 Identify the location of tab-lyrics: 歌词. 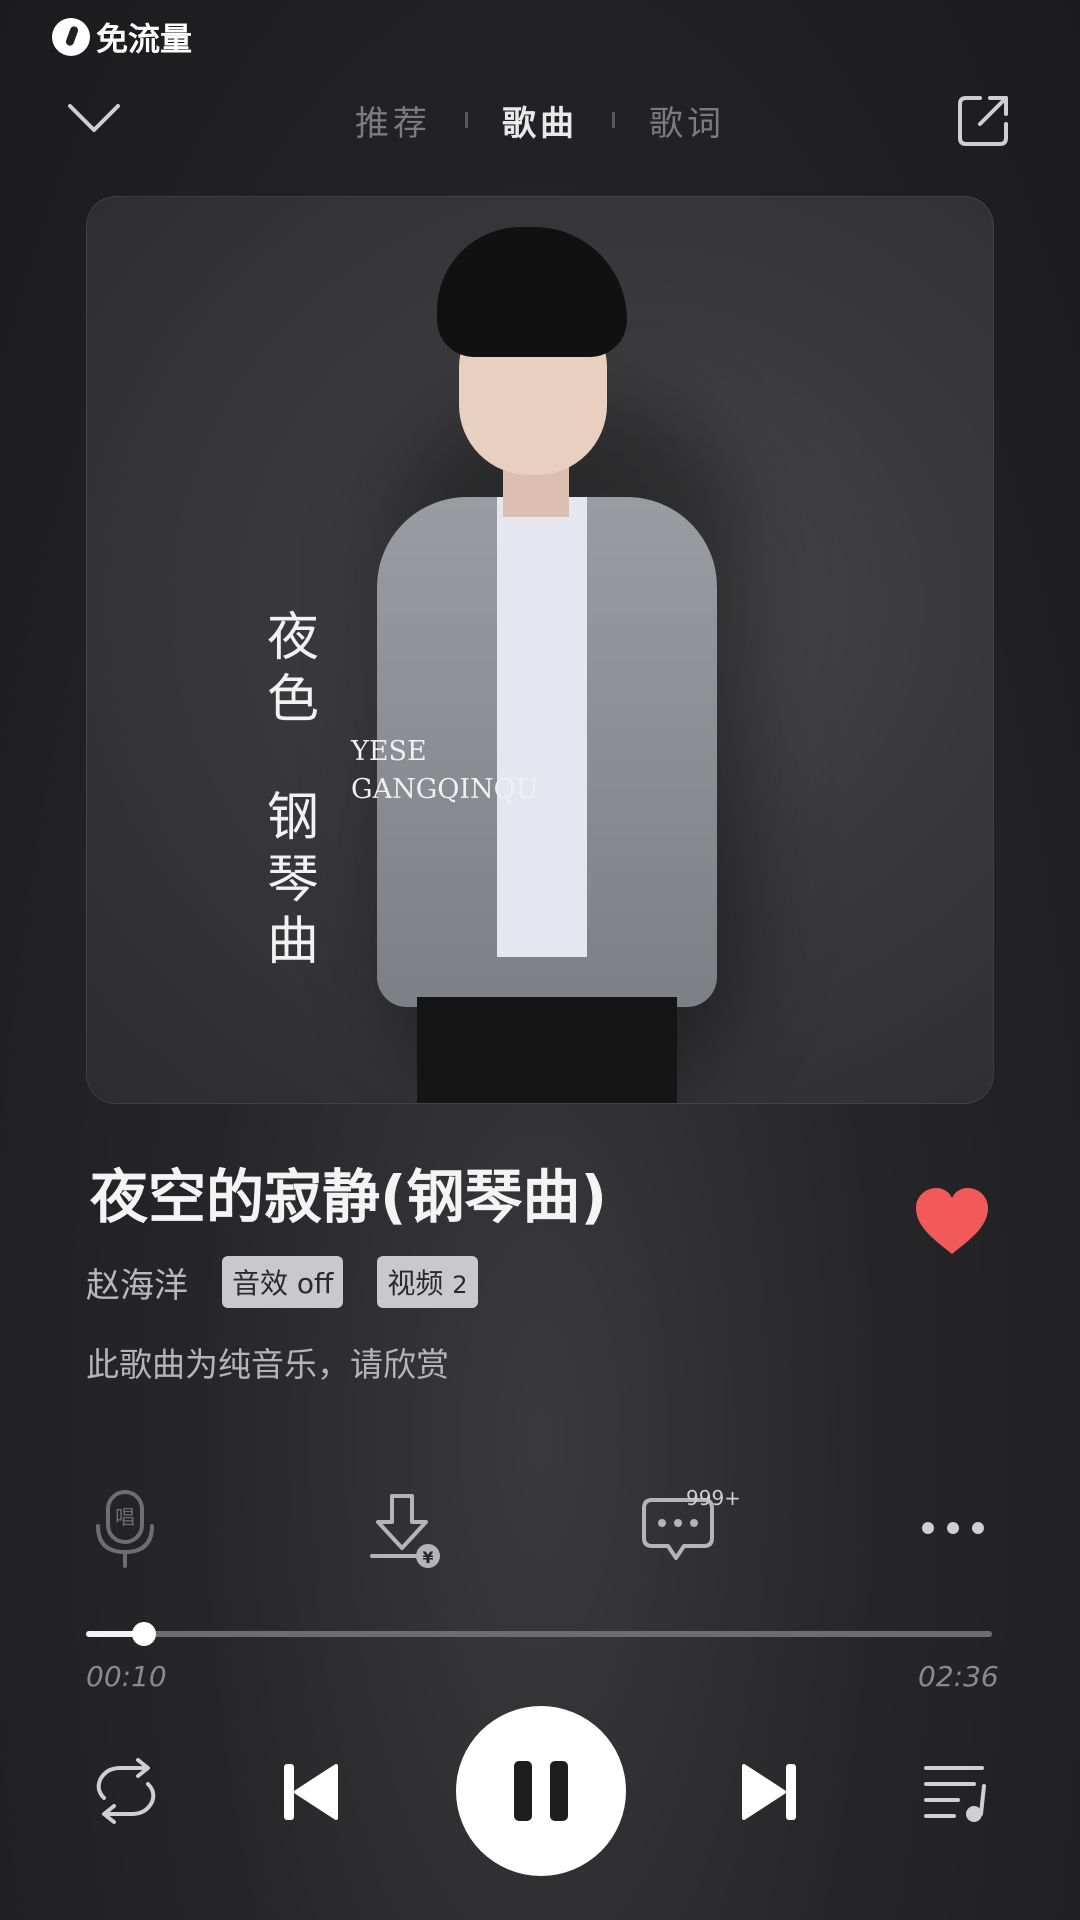
(687, 120).